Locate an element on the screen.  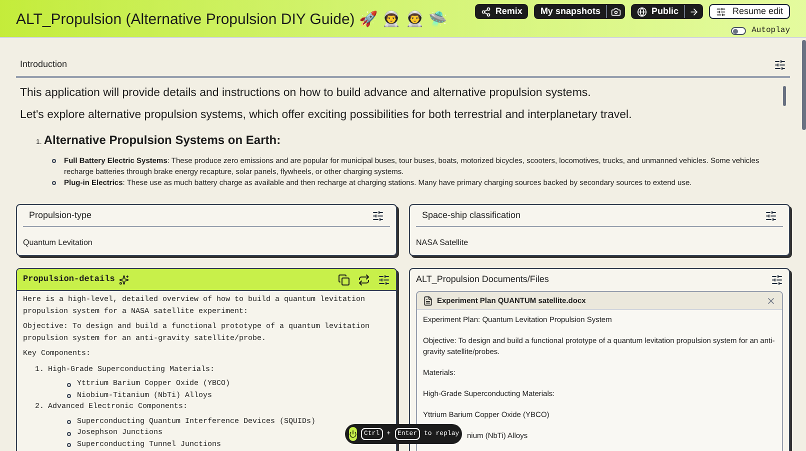
page-title: ALT_Propulsion (Alternative Propulsion DIY Guide) 🚀 👨‍🚀 👨‍🚀 🛸 is located at coordinates (232, 20).